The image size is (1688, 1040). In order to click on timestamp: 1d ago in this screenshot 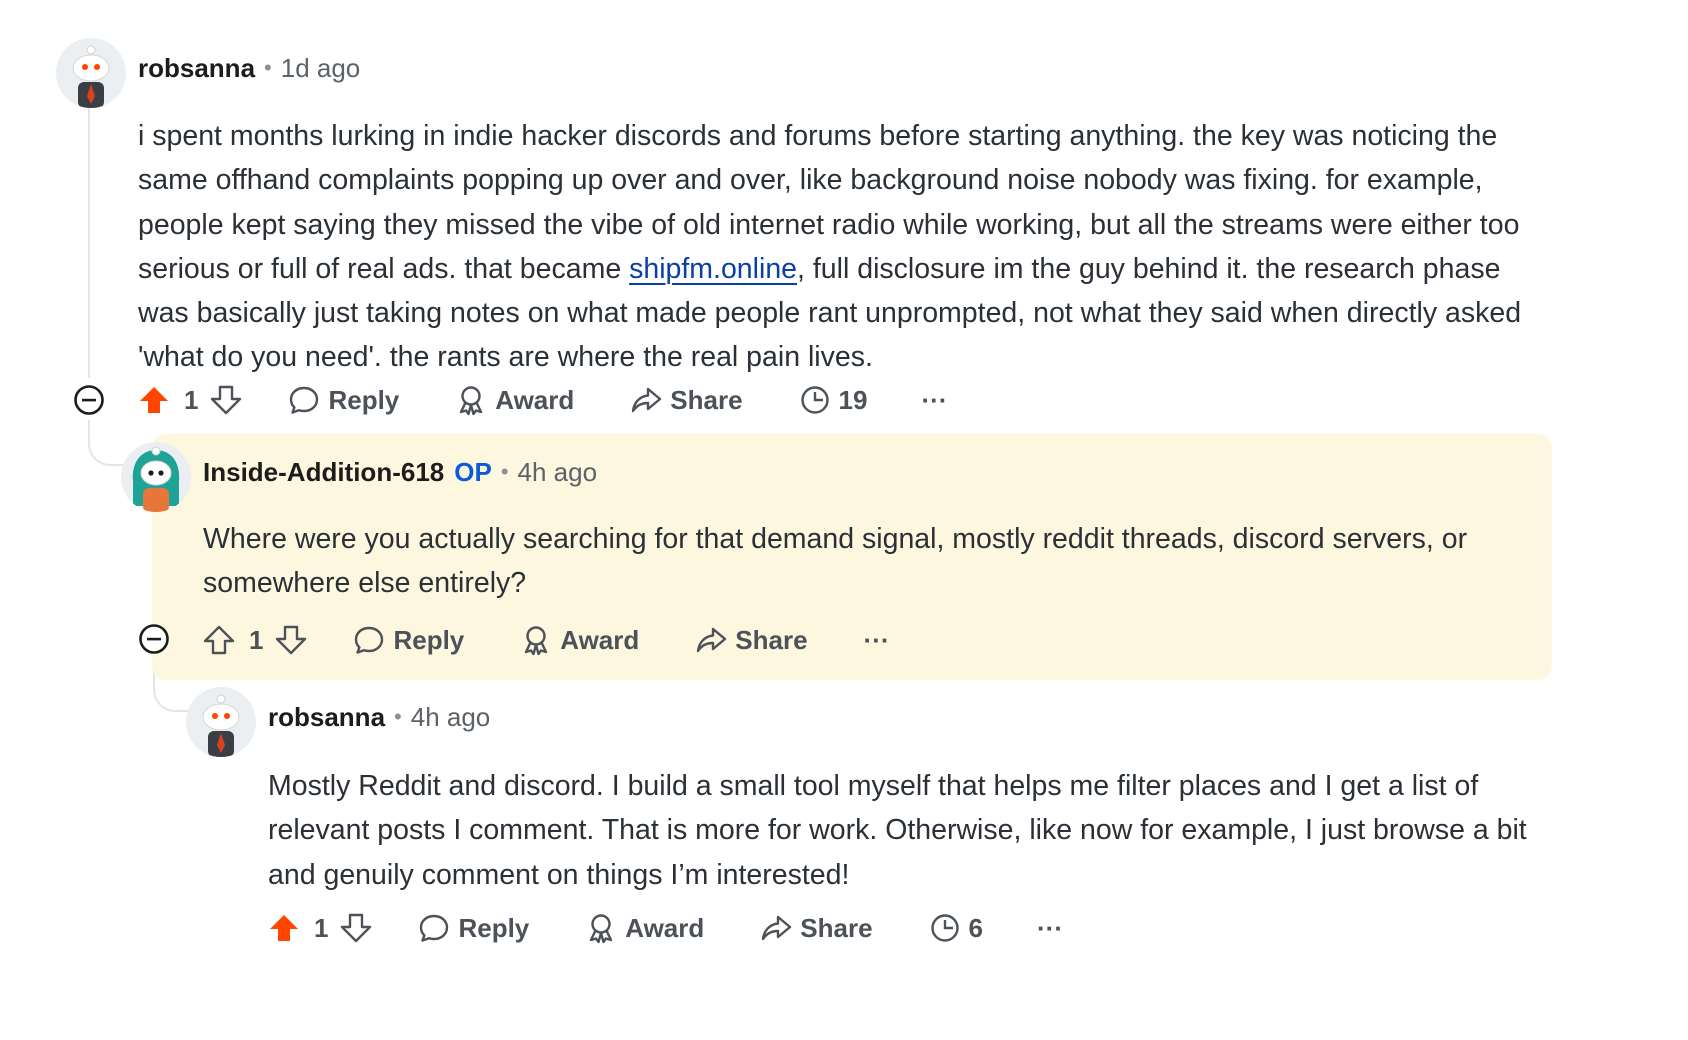, I will do `click(321, 68)`.